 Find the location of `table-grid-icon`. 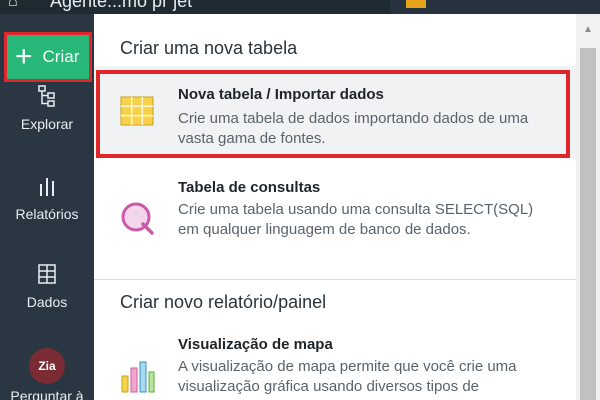

table-grid-icon is located at coordinates (137, 111).